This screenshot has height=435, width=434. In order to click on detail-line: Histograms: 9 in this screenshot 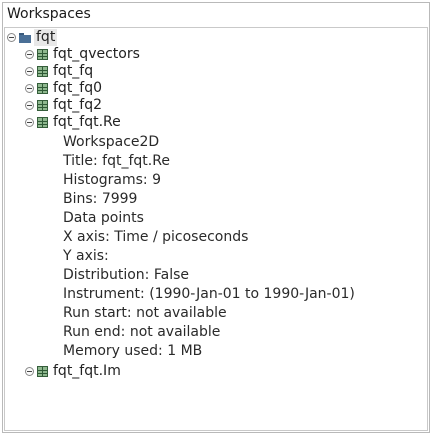, I will do `click(112, 180)`.